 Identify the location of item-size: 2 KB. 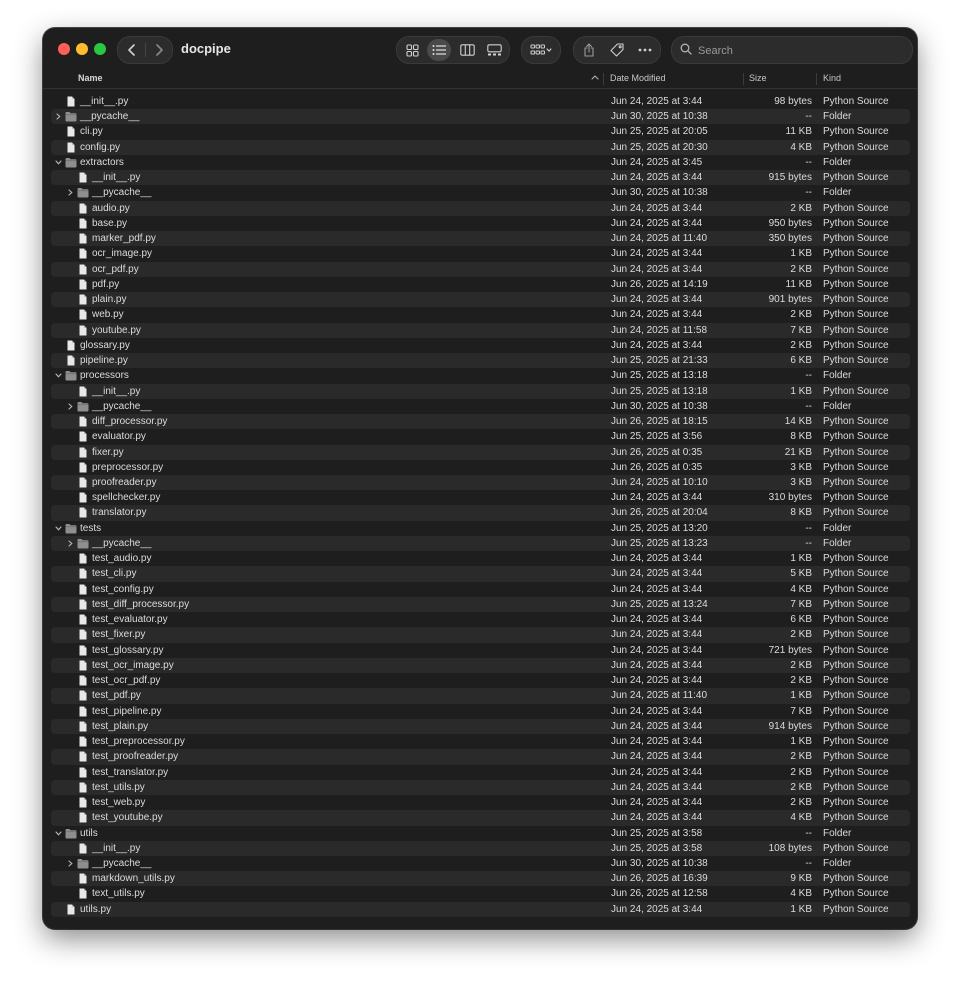
(801, 345).